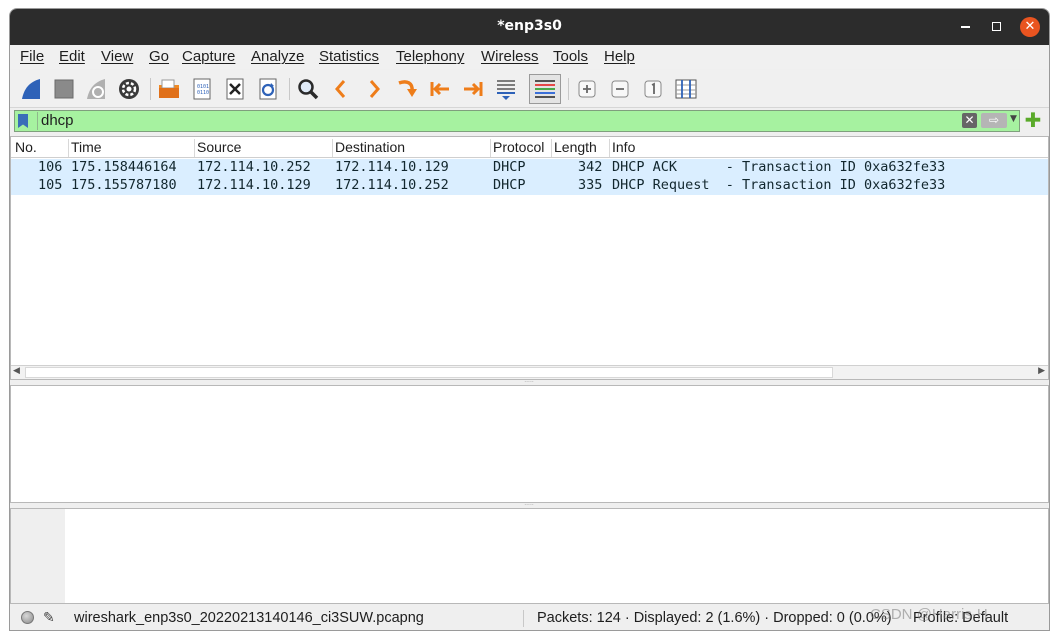 The width and height of the screenshot is (1058, 637). What do you see at coordinates (254, 167) in the screenshot?
I see `cell-source: 172.114.10.252` at bounding box center [254, 167].